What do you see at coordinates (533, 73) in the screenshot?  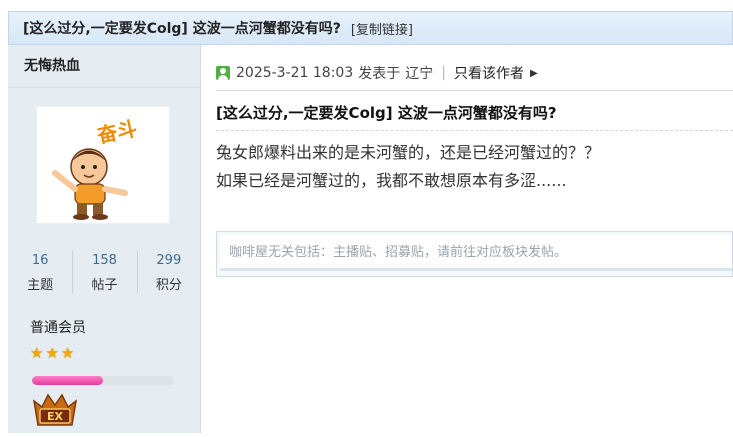 I see `triangle-right-icon: ▶` at bounding box center [533, 73].